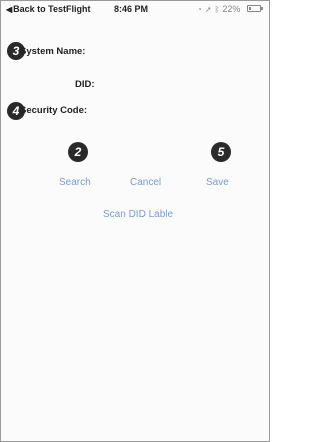  I want to click on battery-icon, so click(254, 8).